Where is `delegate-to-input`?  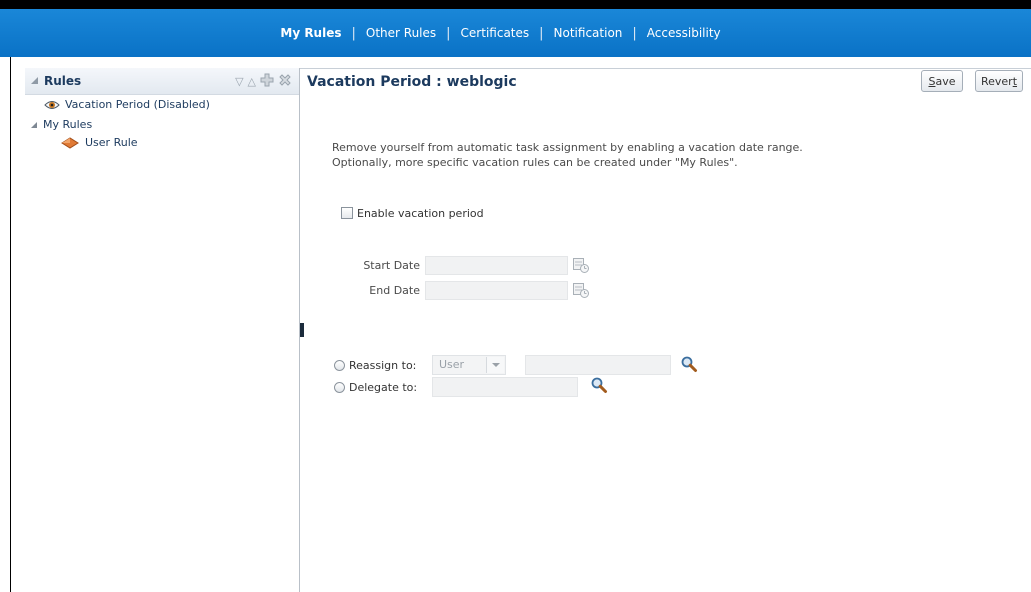 delegate-to-input is located at coordinates (505, 387).